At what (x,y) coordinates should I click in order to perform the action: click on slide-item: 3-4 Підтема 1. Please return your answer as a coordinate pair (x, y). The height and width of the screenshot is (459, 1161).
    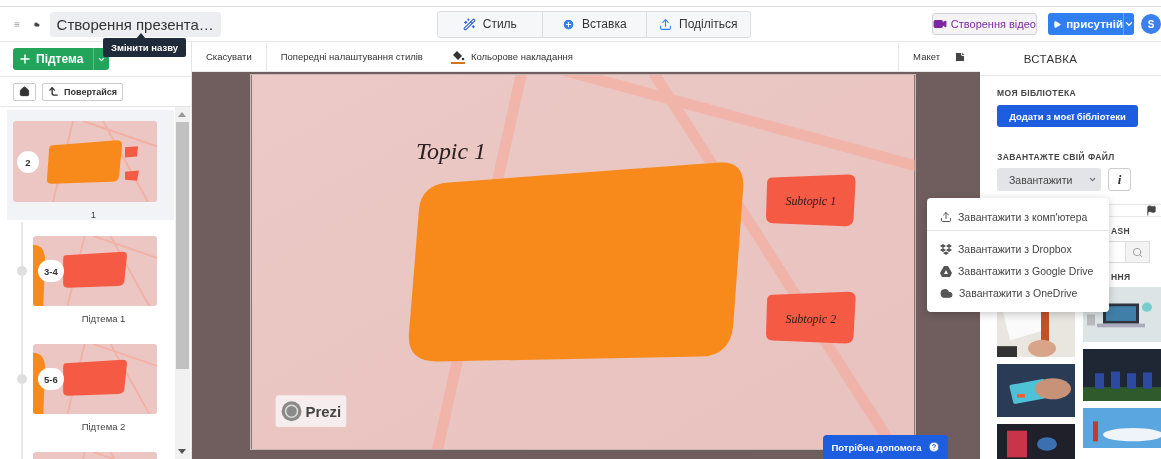
    Looking at the image, I should click on (90, 274).